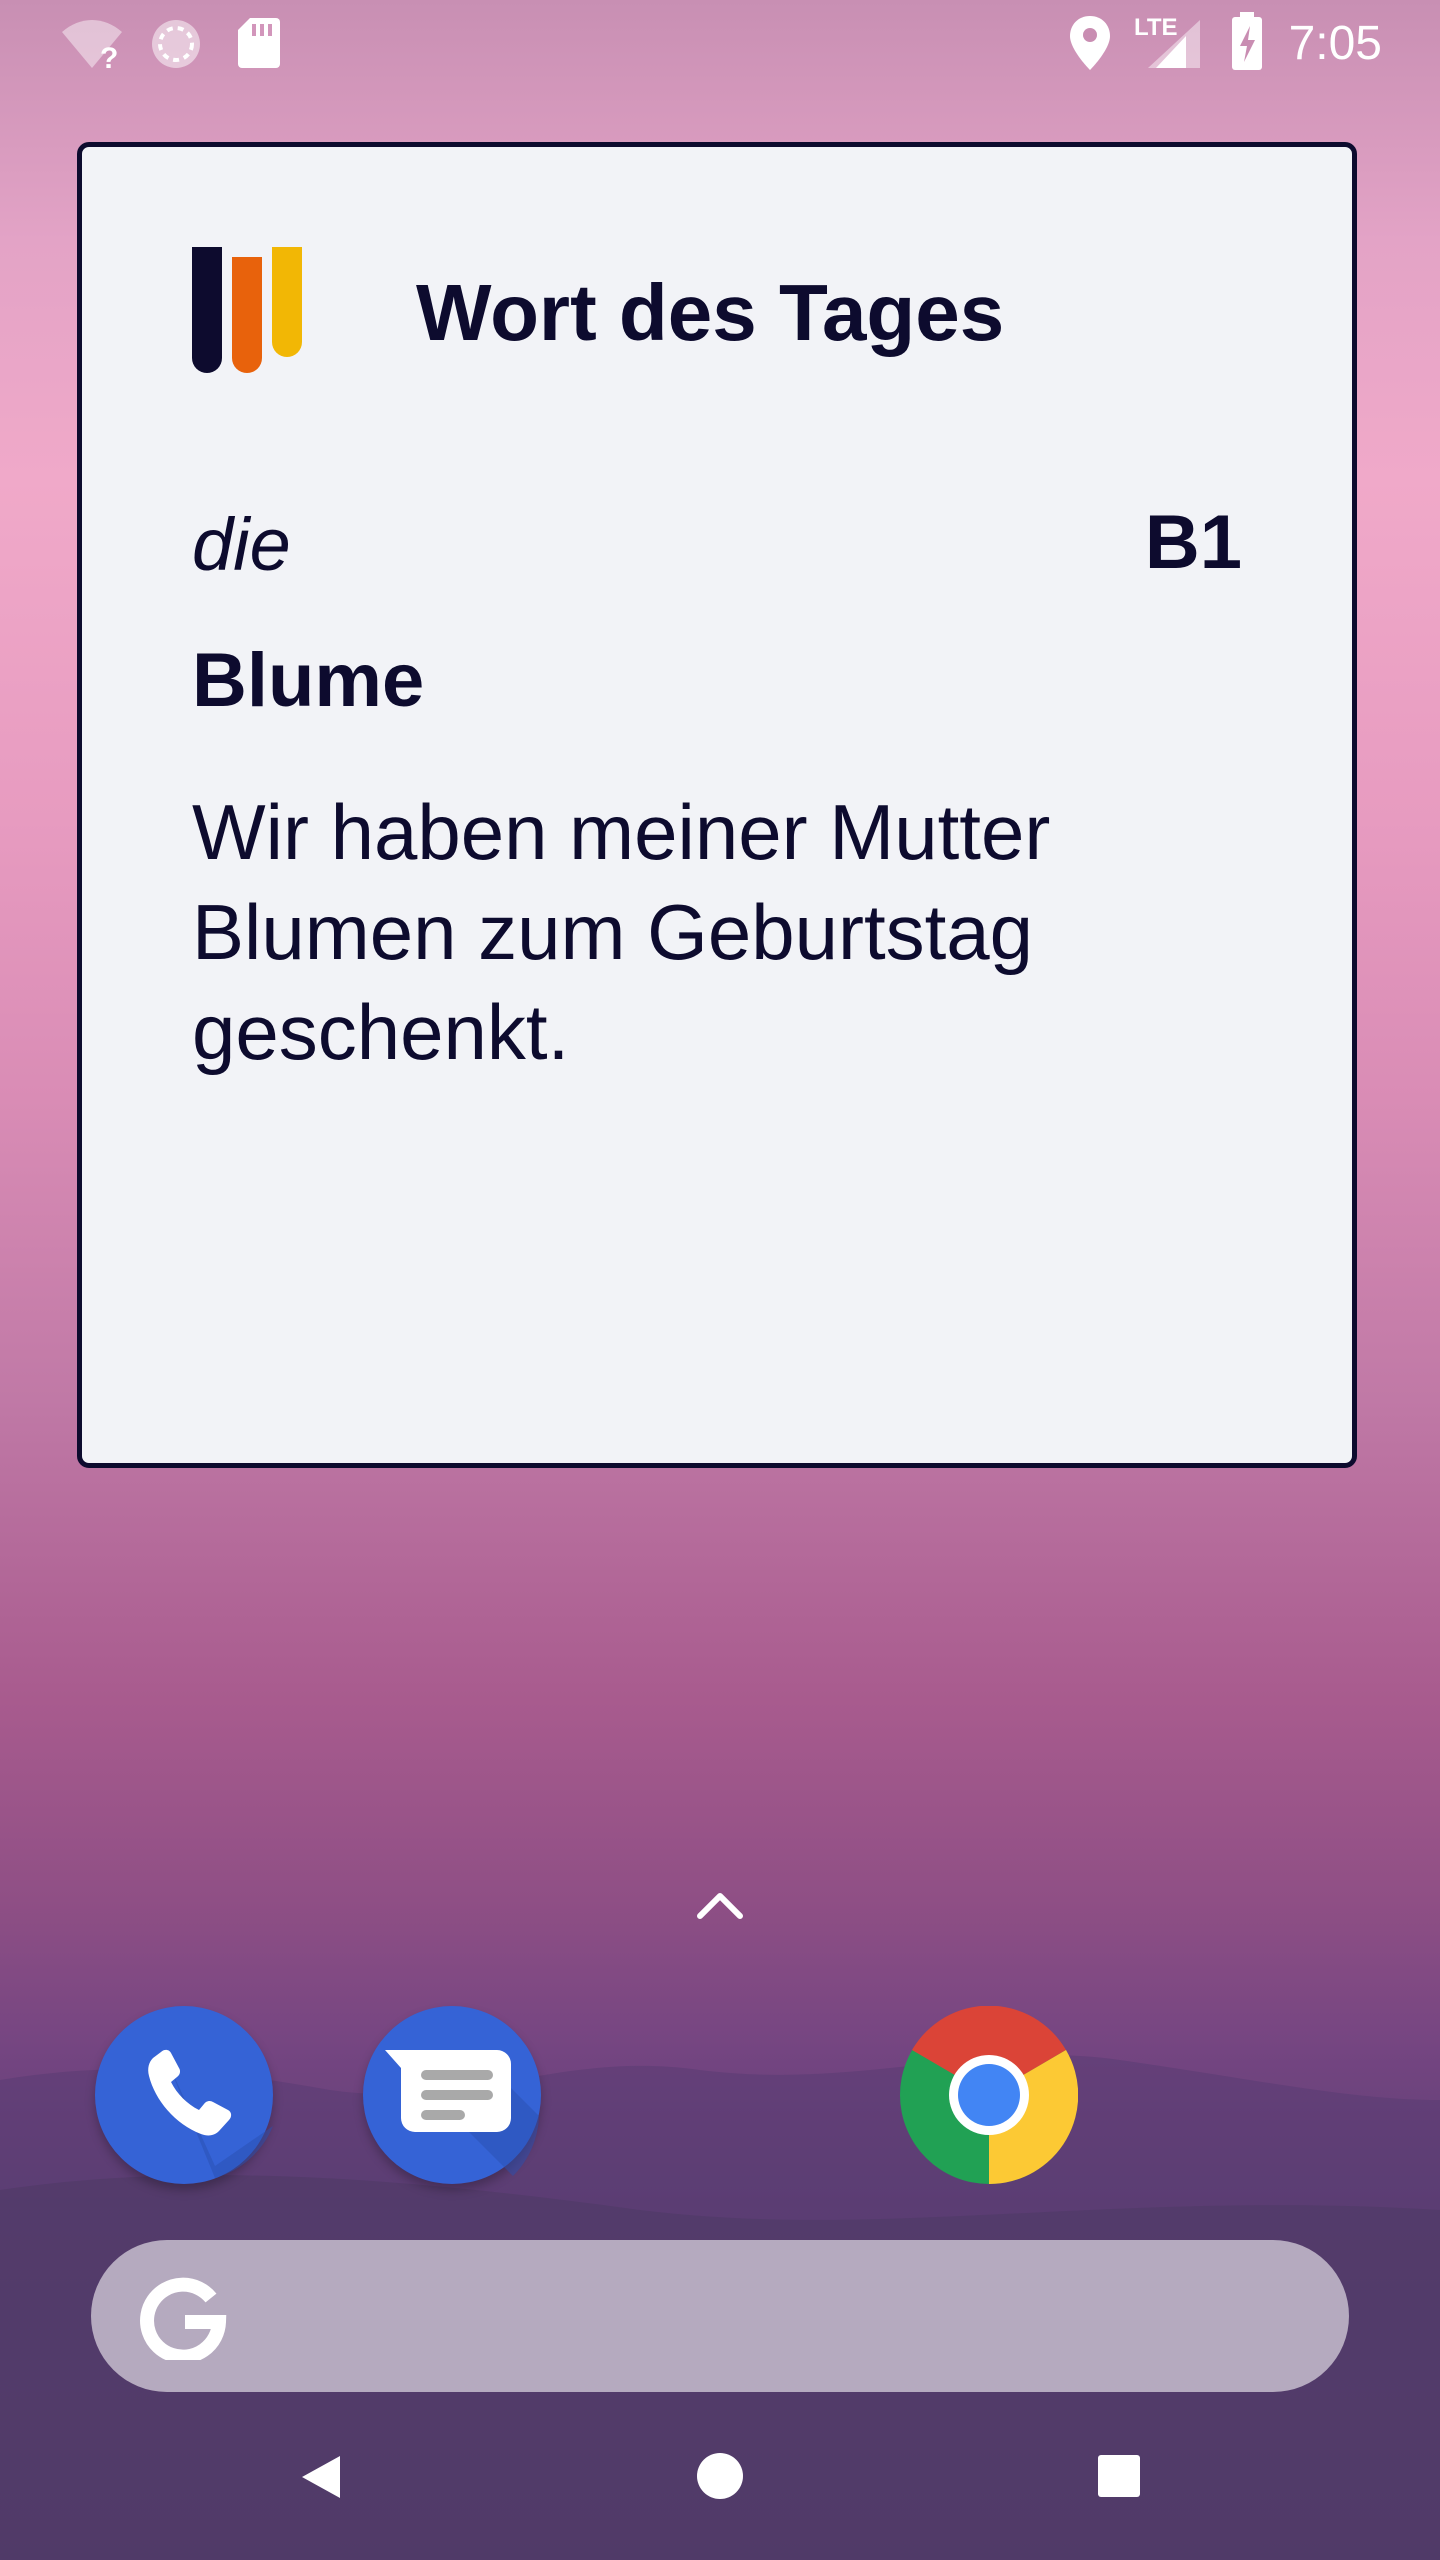 Image resolution: width=1440 pixels, height=2560 pixels. What do you see at coordinates (247, 310) in the screenshot?
I see `app-logo-icon` at bounding box center [247, 310].